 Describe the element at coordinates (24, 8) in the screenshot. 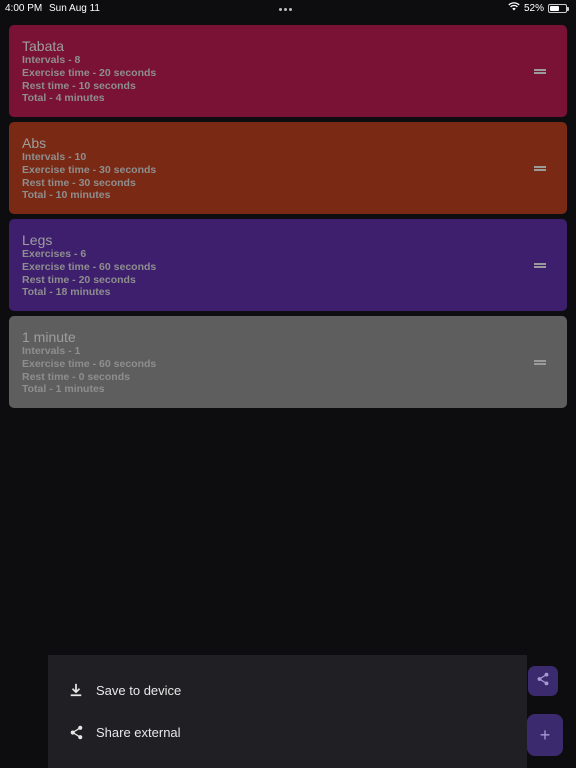

I see `status-time: 4:00 PM` at that location.